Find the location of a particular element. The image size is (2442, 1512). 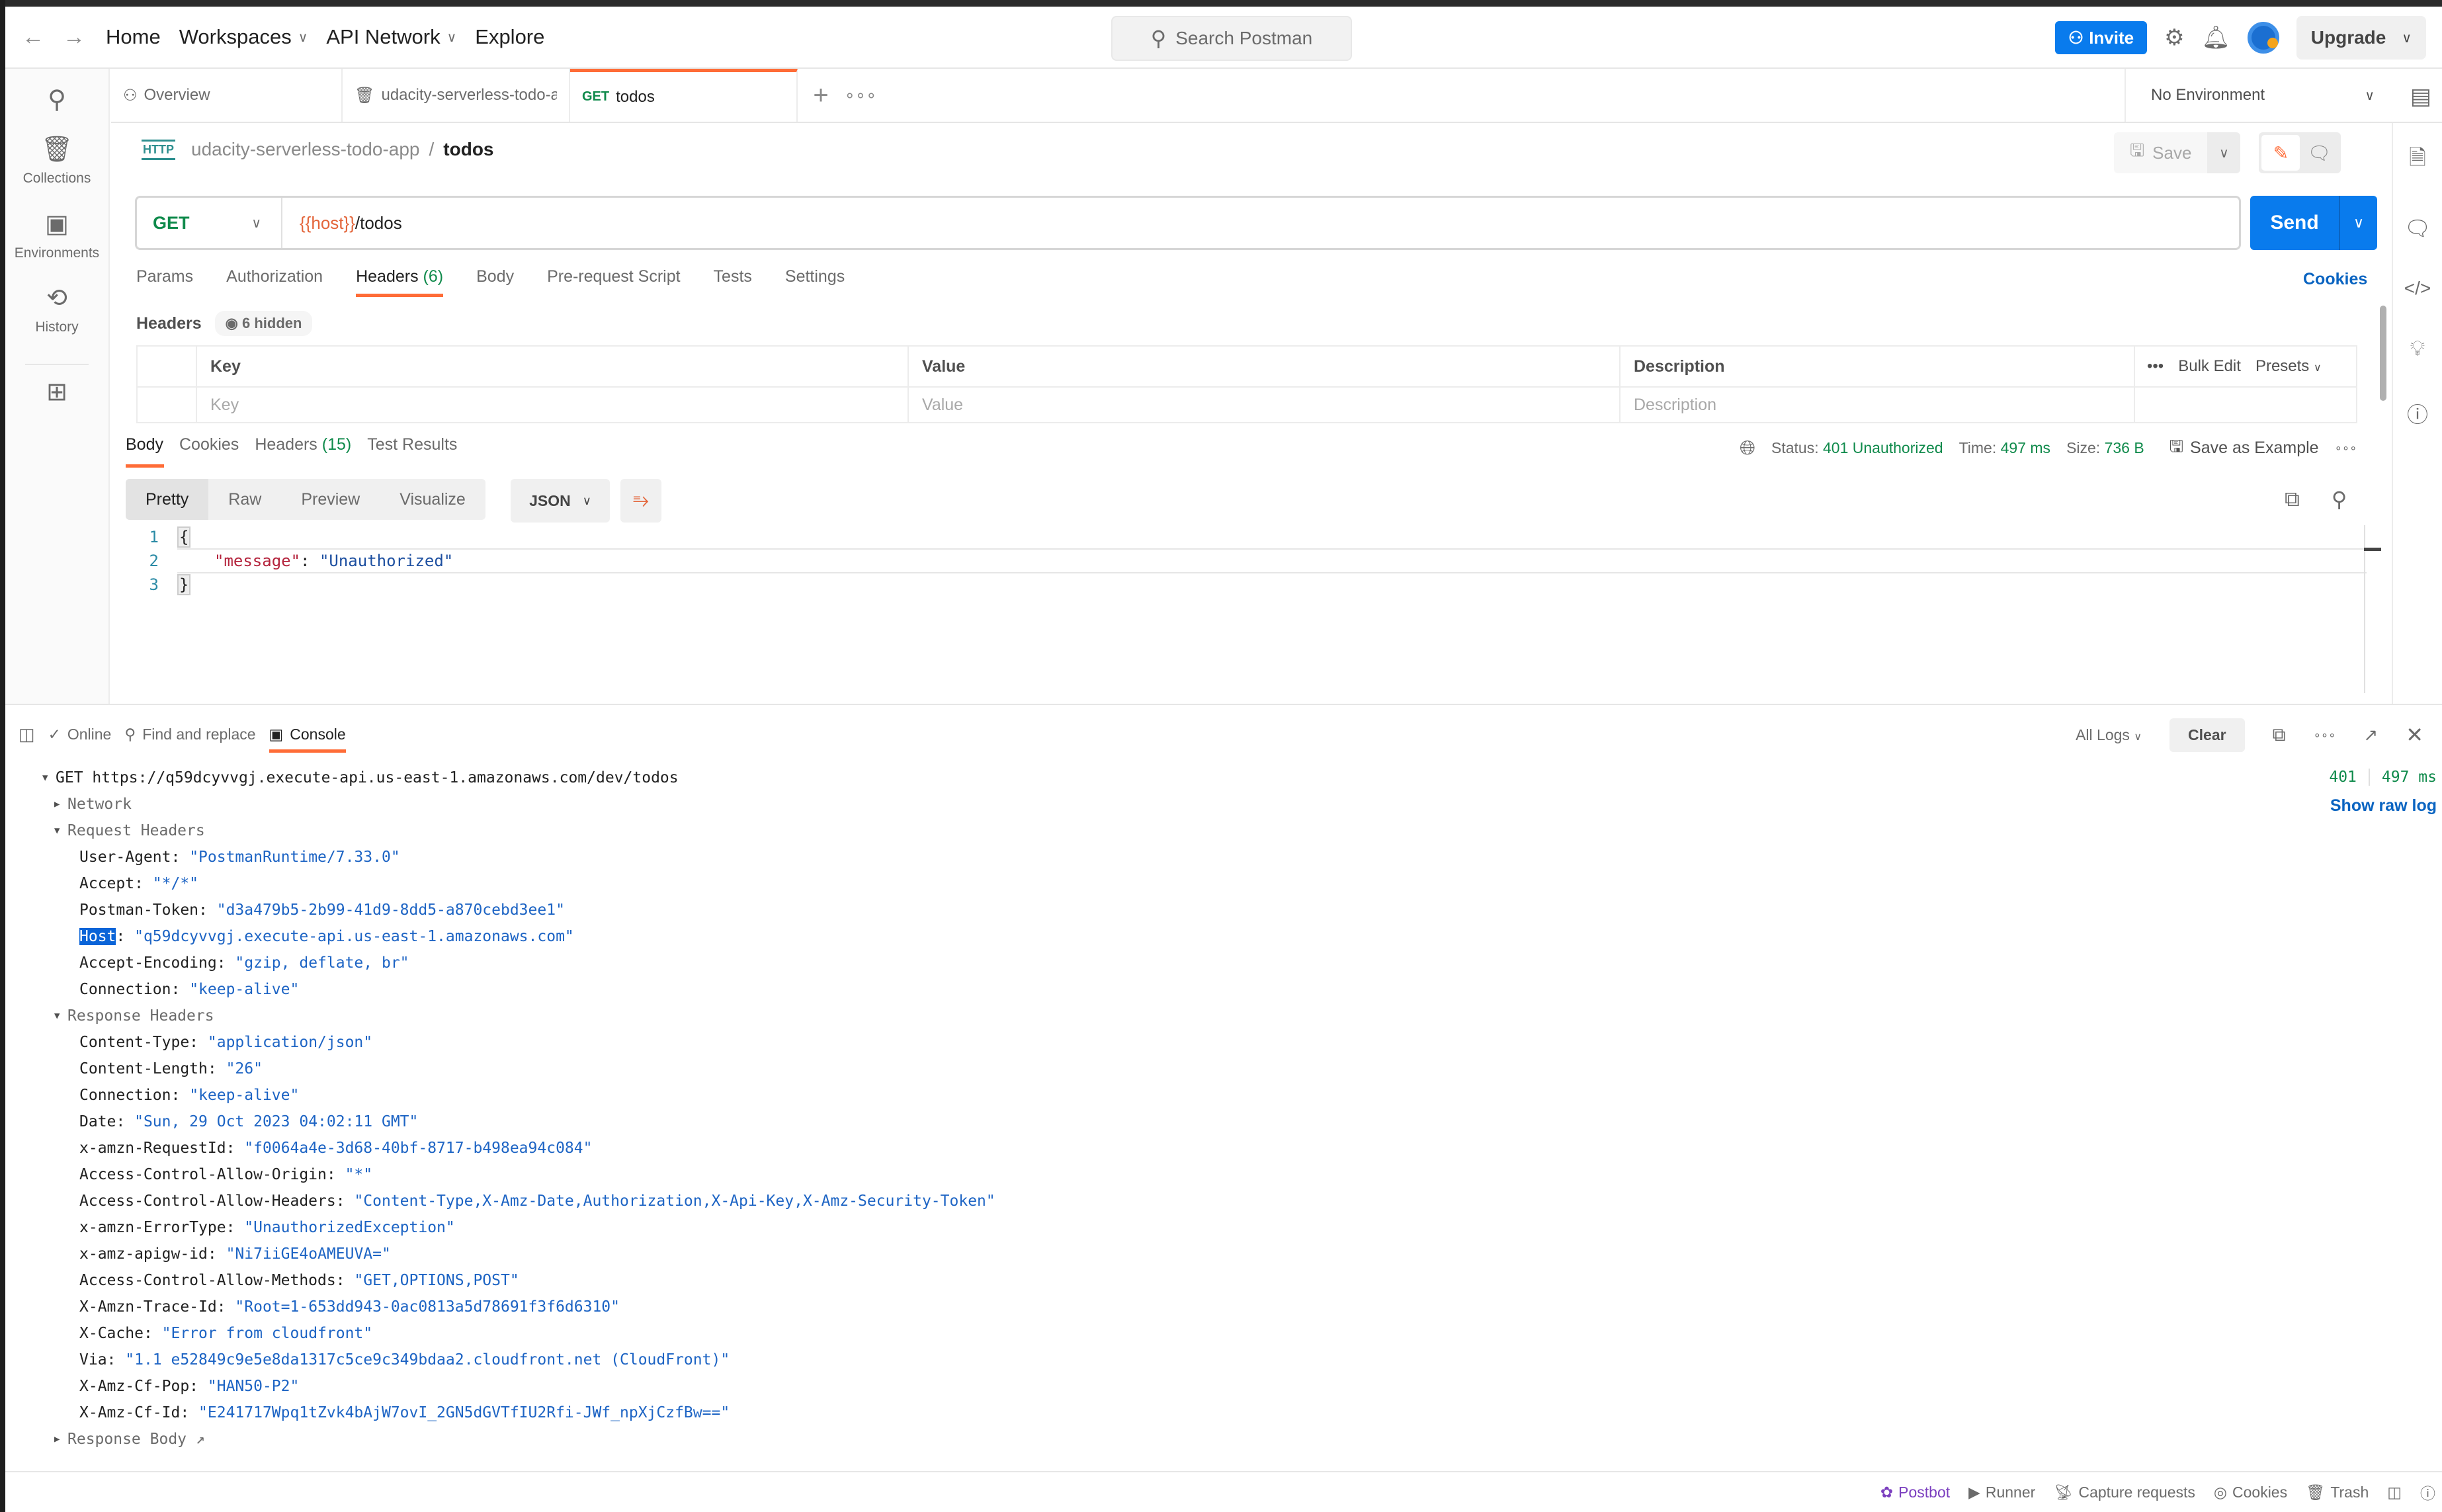

tab-headers: Headers (6) is located at coordinates (400, 282).